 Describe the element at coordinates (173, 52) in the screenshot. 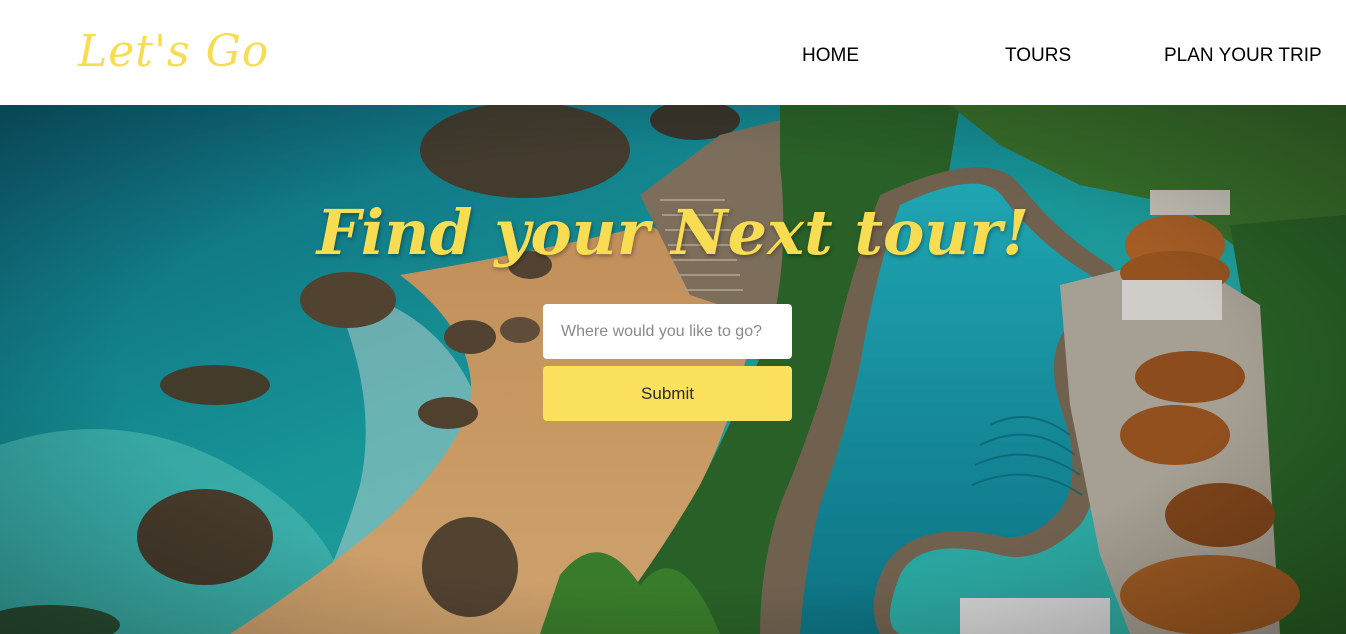

I see `logo: Let's Go` at that location.